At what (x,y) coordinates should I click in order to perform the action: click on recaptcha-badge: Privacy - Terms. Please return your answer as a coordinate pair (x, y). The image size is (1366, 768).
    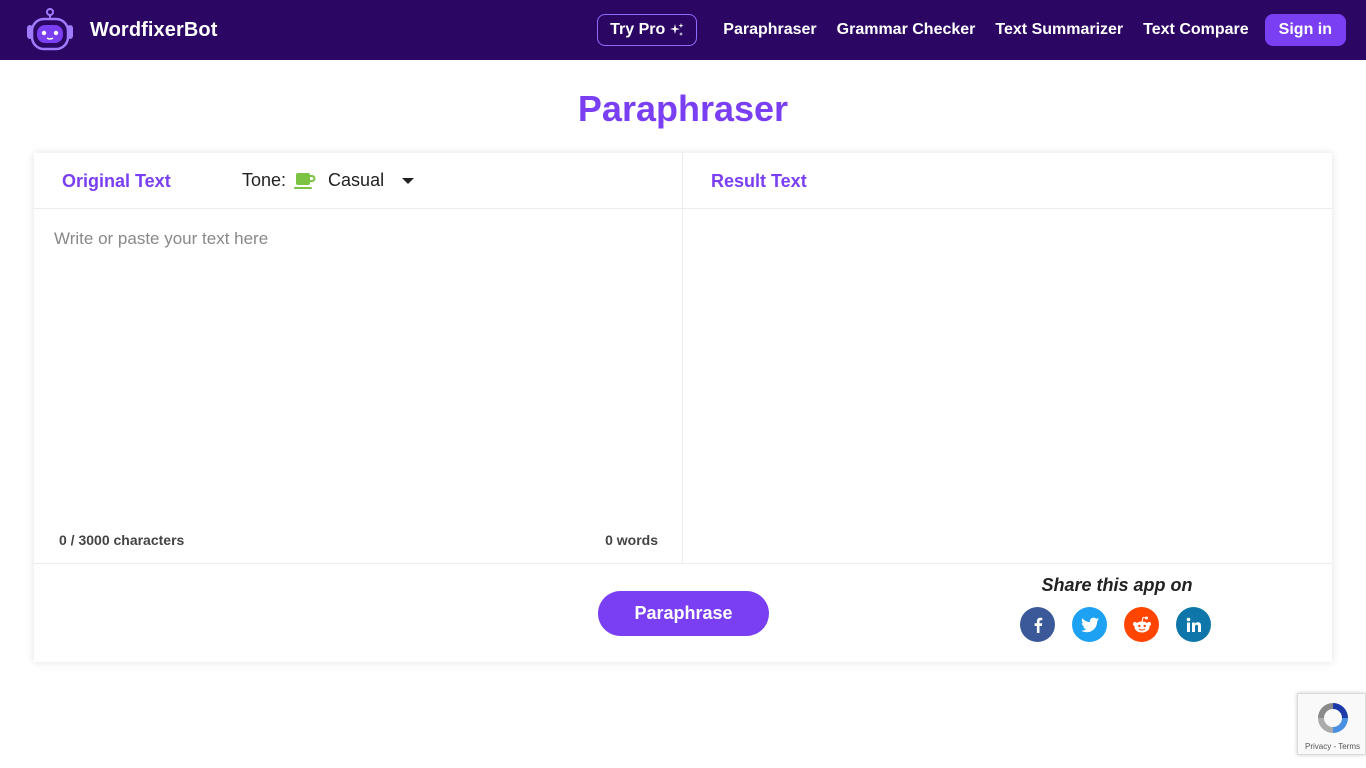
    Looking at the image, I should click on (1331, 724).